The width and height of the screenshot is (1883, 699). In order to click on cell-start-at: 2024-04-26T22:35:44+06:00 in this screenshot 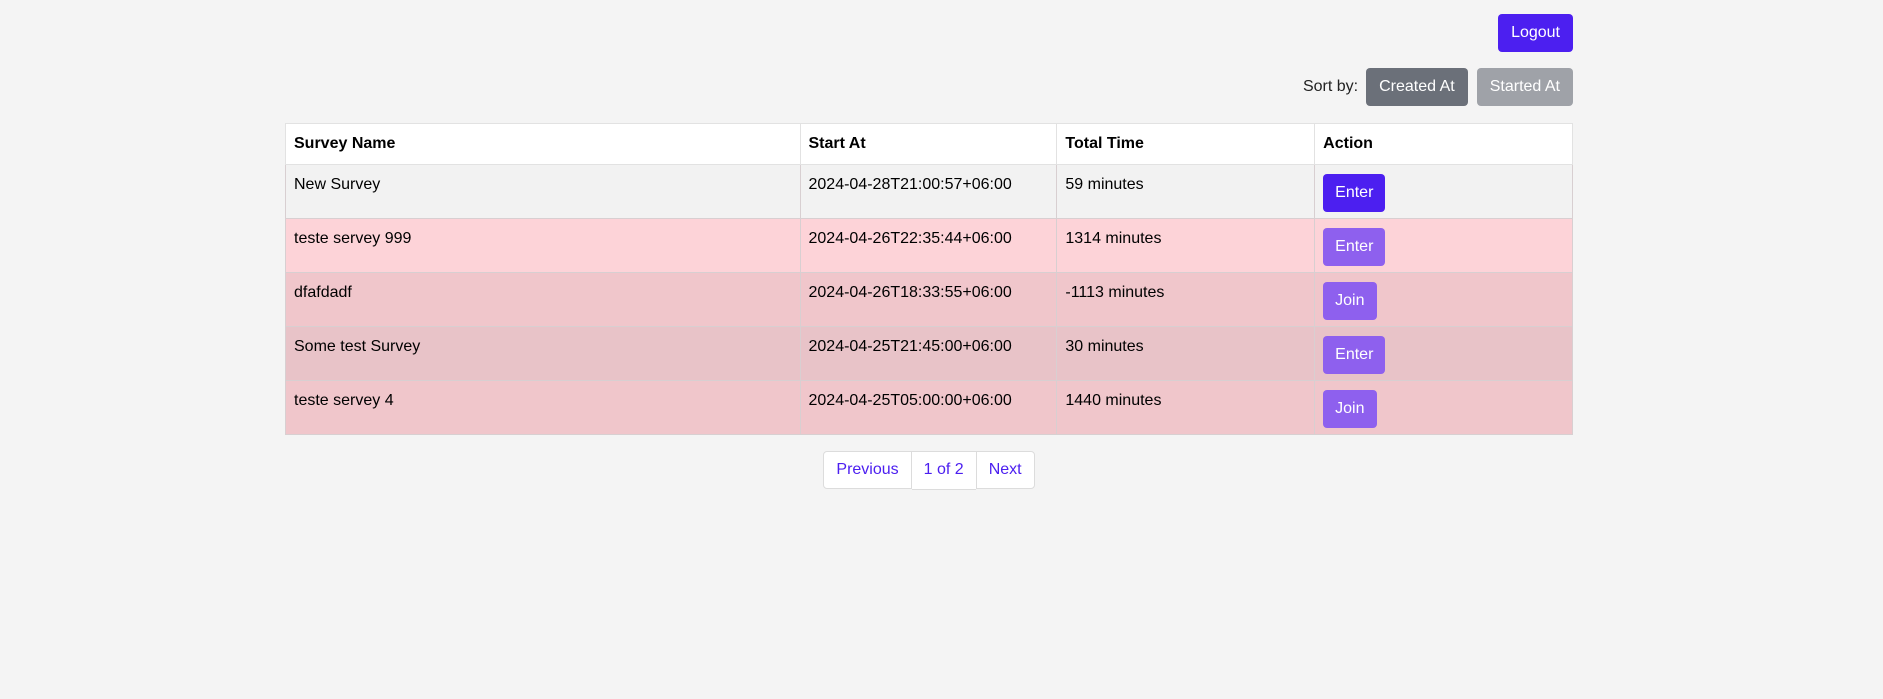, I will do `click(928, 245)`.